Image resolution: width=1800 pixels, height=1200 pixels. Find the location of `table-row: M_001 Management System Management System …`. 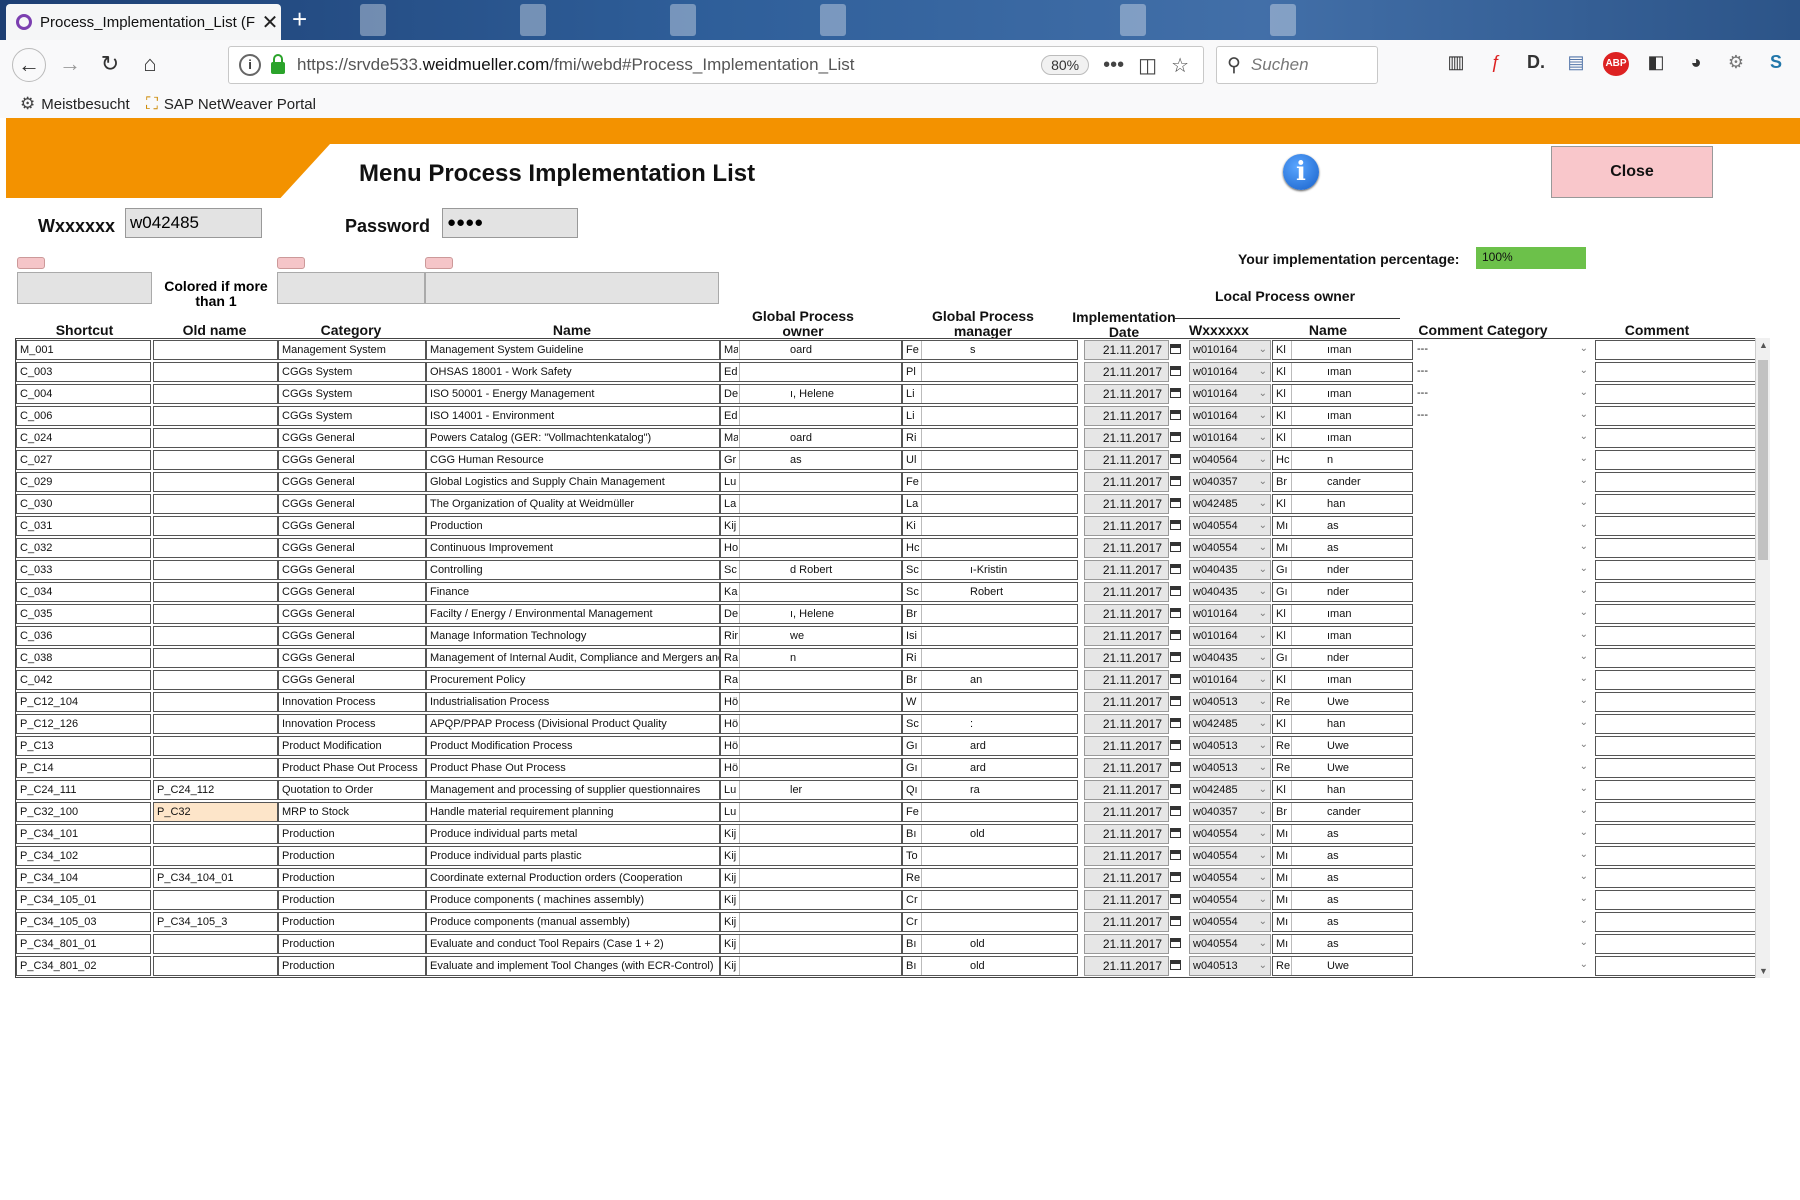

table-row: M_001 Management System Management System … is located at coordinates (892, 350).